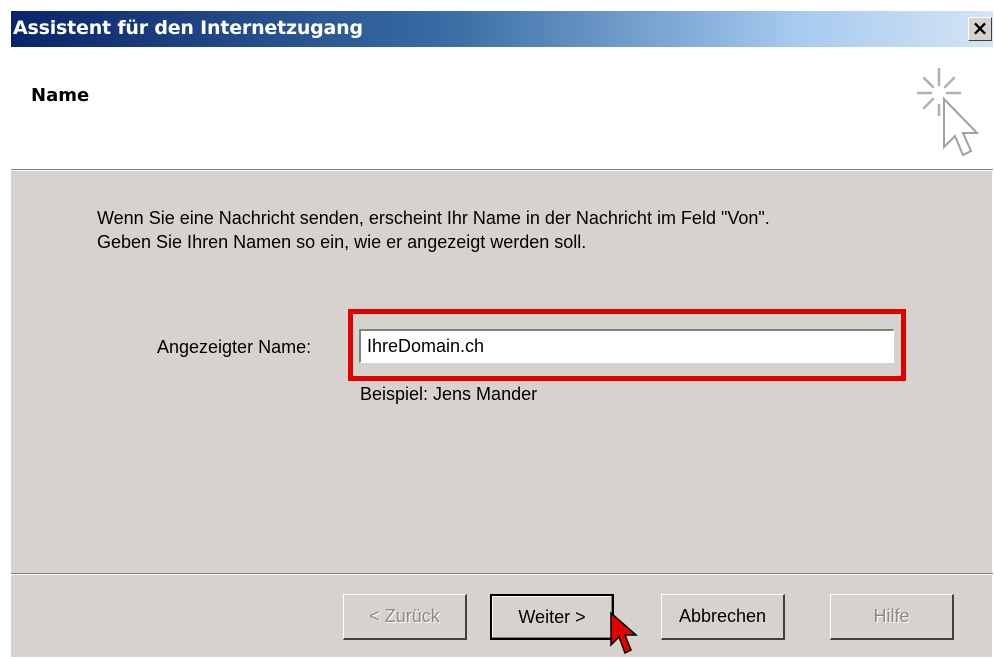 The width and height of the screenshot is (994, 659). I want to click on mouse-pointer-icon, so click(624, 633).